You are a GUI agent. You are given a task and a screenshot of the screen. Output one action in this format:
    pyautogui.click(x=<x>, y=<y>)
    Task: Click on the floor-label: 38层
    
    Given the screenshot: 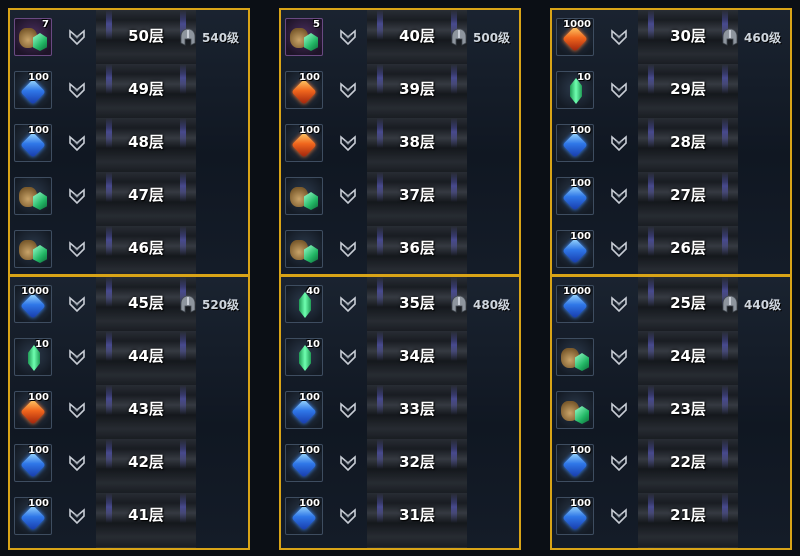 What is the action you would take?
    pyautogui.click(x=417, y=142)
    